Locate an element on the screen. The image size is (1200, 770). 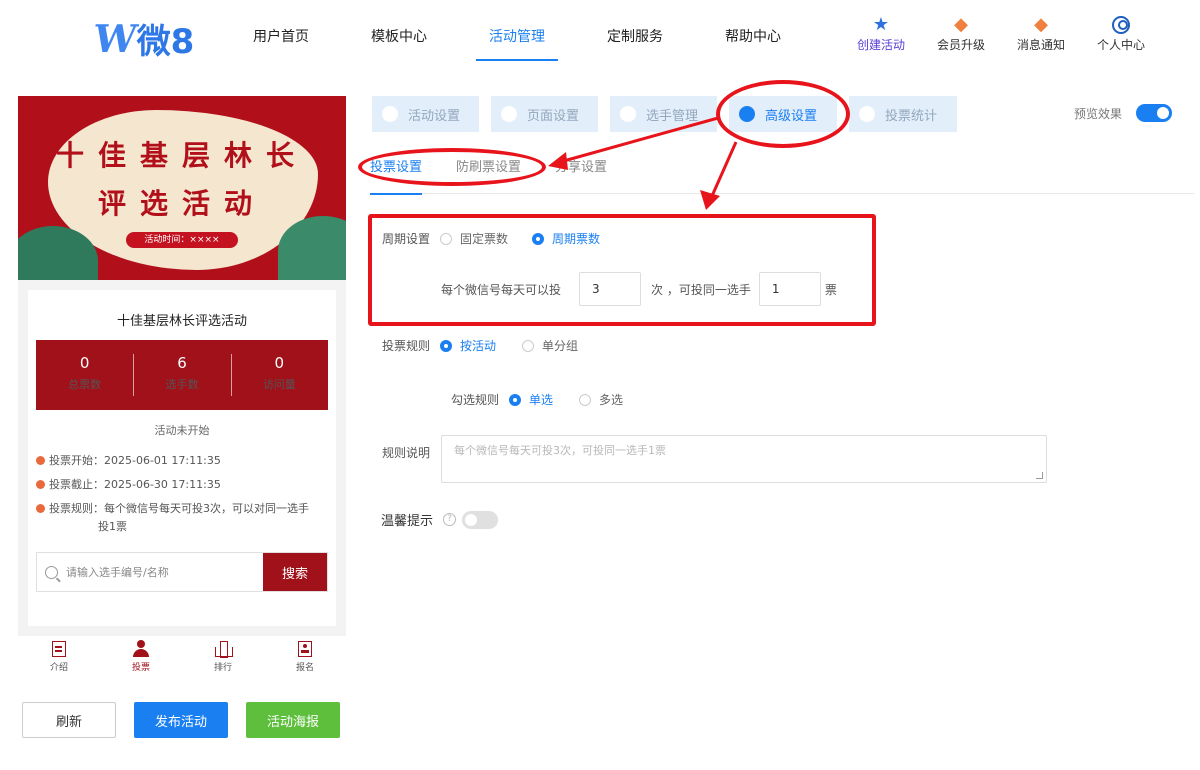
annotation-arrowhead-left is located at coordinates (558, 161).